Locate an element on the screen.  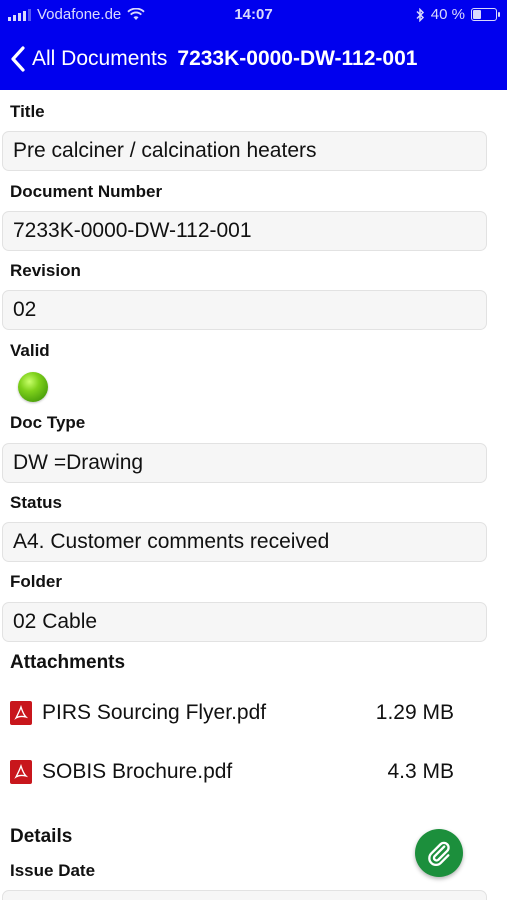
valid-label: Valid is located at coordinates (30, 350).